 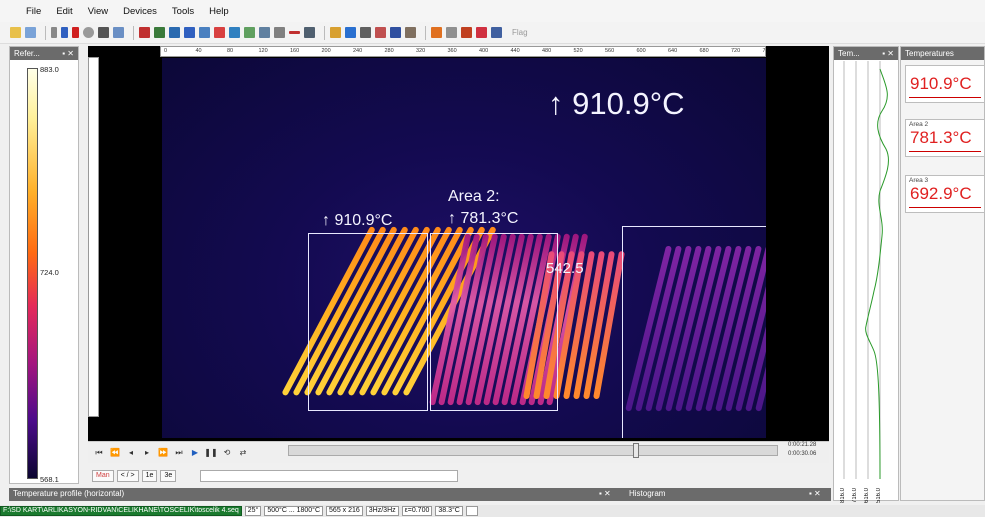 I want to click on three-e-button: 3e, so click(x=168, y=476).